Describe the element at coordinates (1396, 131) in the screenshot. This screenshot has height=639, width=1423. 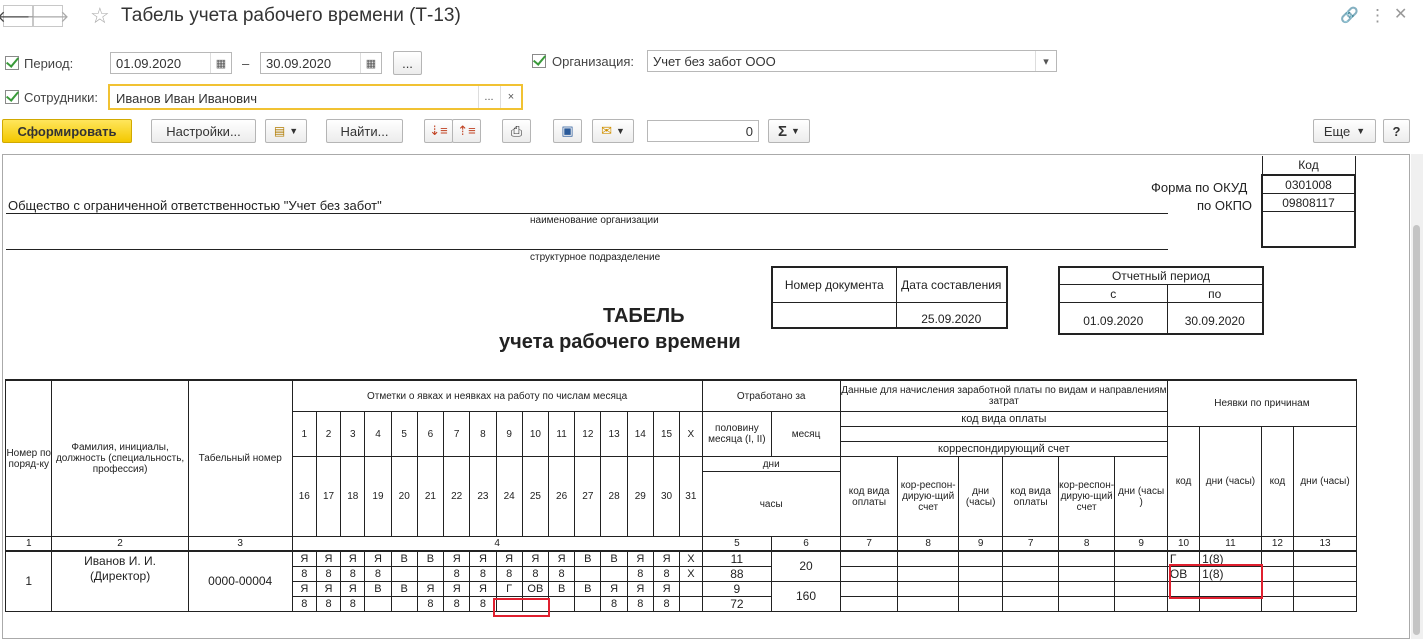
I see `help-button: ?` at that location.